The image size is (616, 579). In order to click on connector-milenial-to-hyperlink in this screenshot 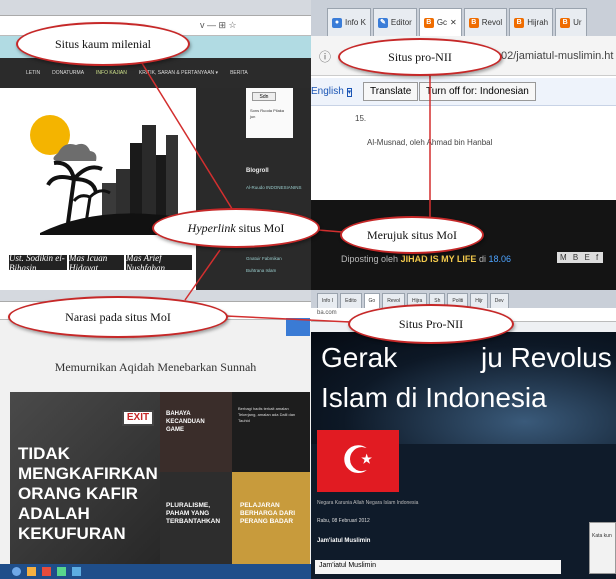, I will do `click(187, 136)`.